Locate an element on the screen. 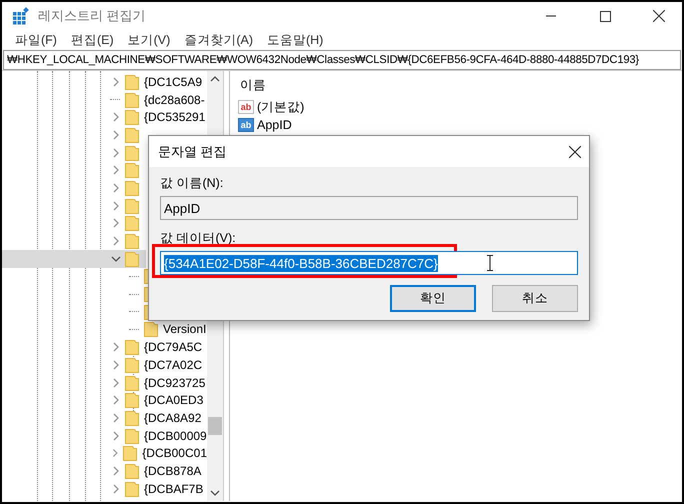 The image size is (684, 504). key-name: {DC923725 is located at coordinates (175, 383).